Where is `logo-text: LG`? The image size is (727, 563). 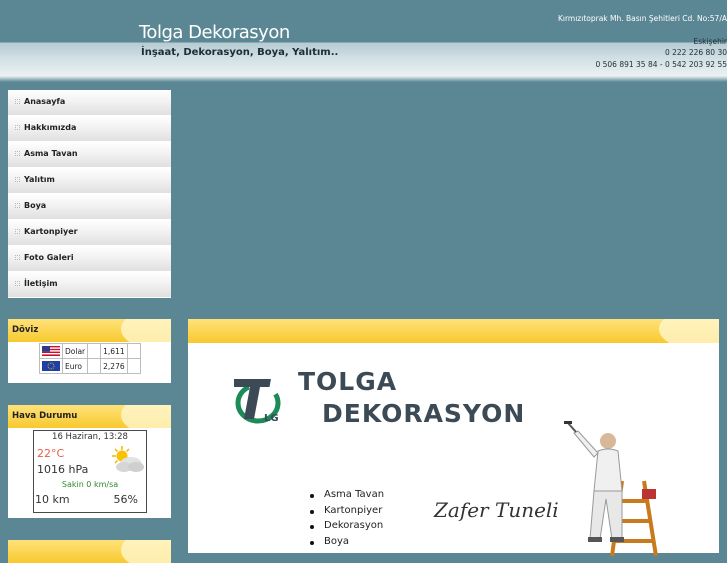 logo-text: LG is located at coordinates (271, 418).